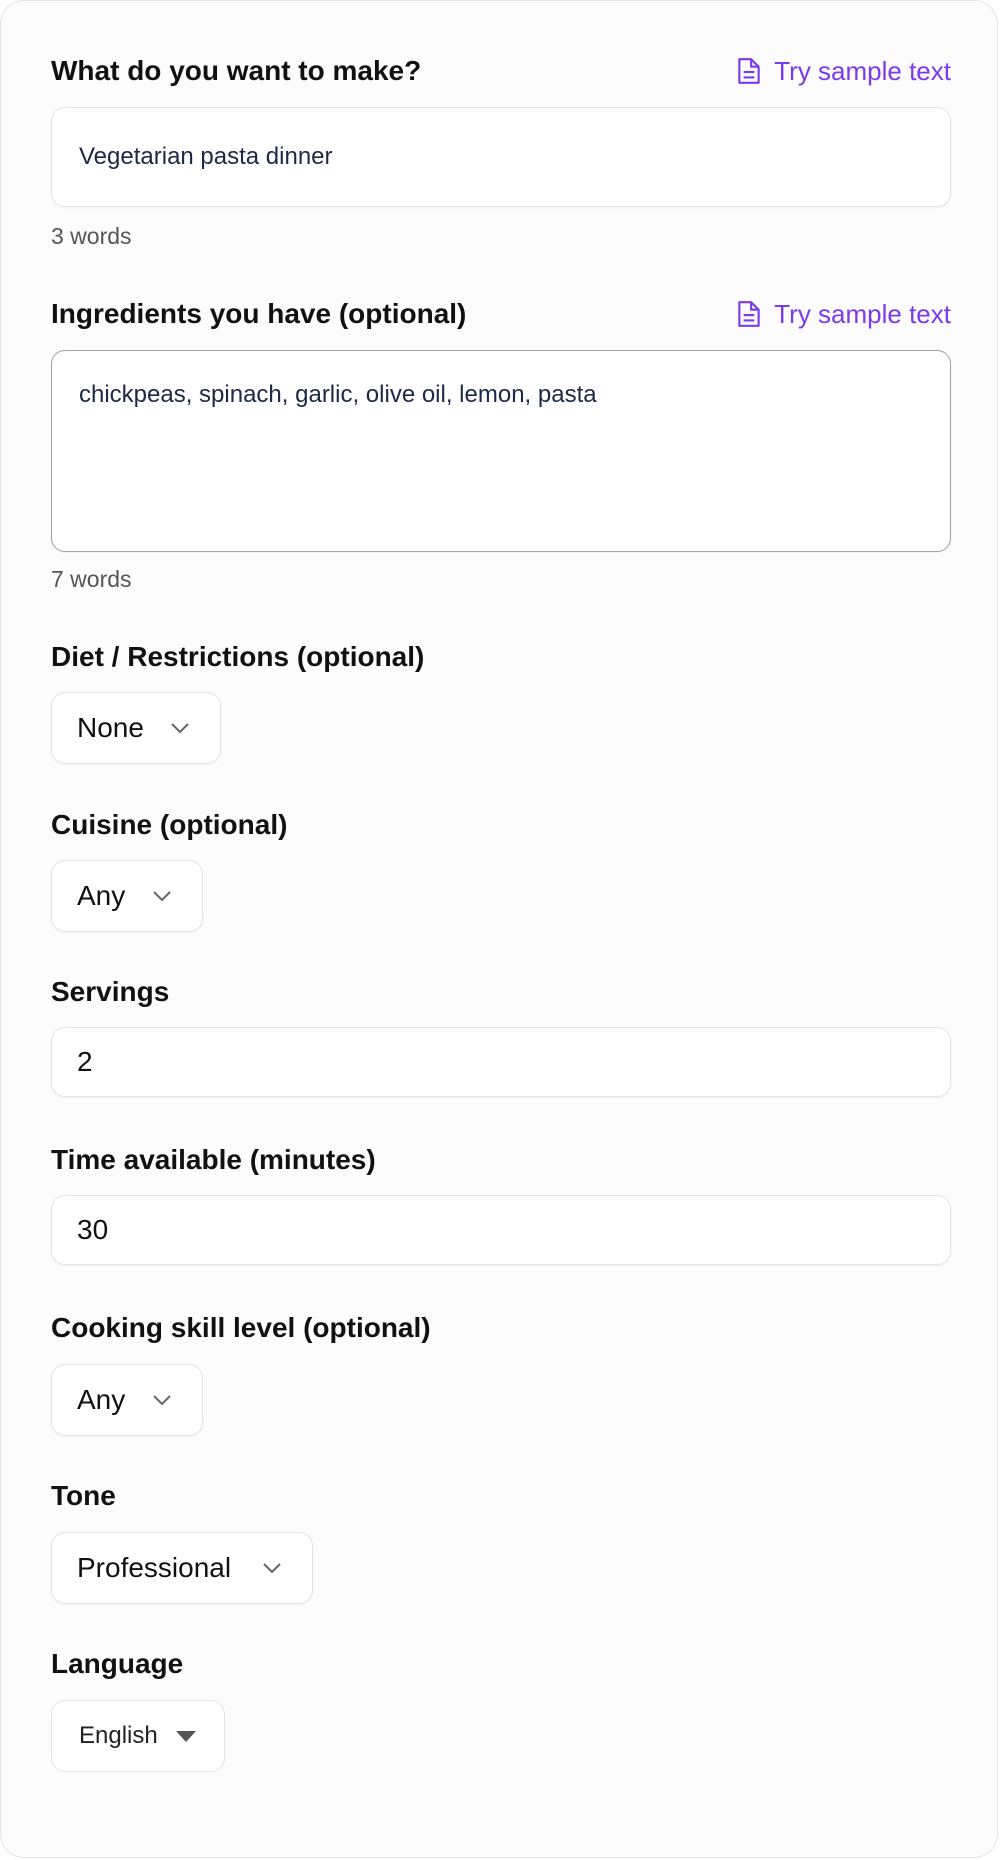 This screenshot has height=1860, width=1000. What do you see at coordinates (259, 313) in the screenshot?
I see `ingredients-label: Ingredients you have (optional)` at bounding box center [259, 313].